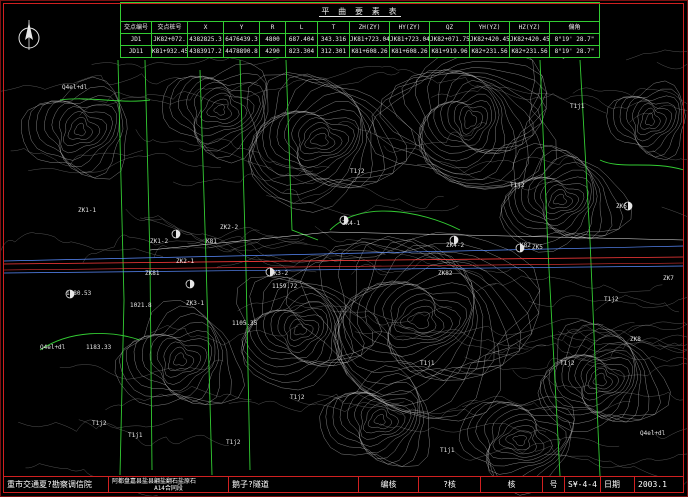 The width and height of the screenshot is (688, 497). Describe the element at coordinates (449, 485) in the screenshot. I see `role-2: ?核` at that location.